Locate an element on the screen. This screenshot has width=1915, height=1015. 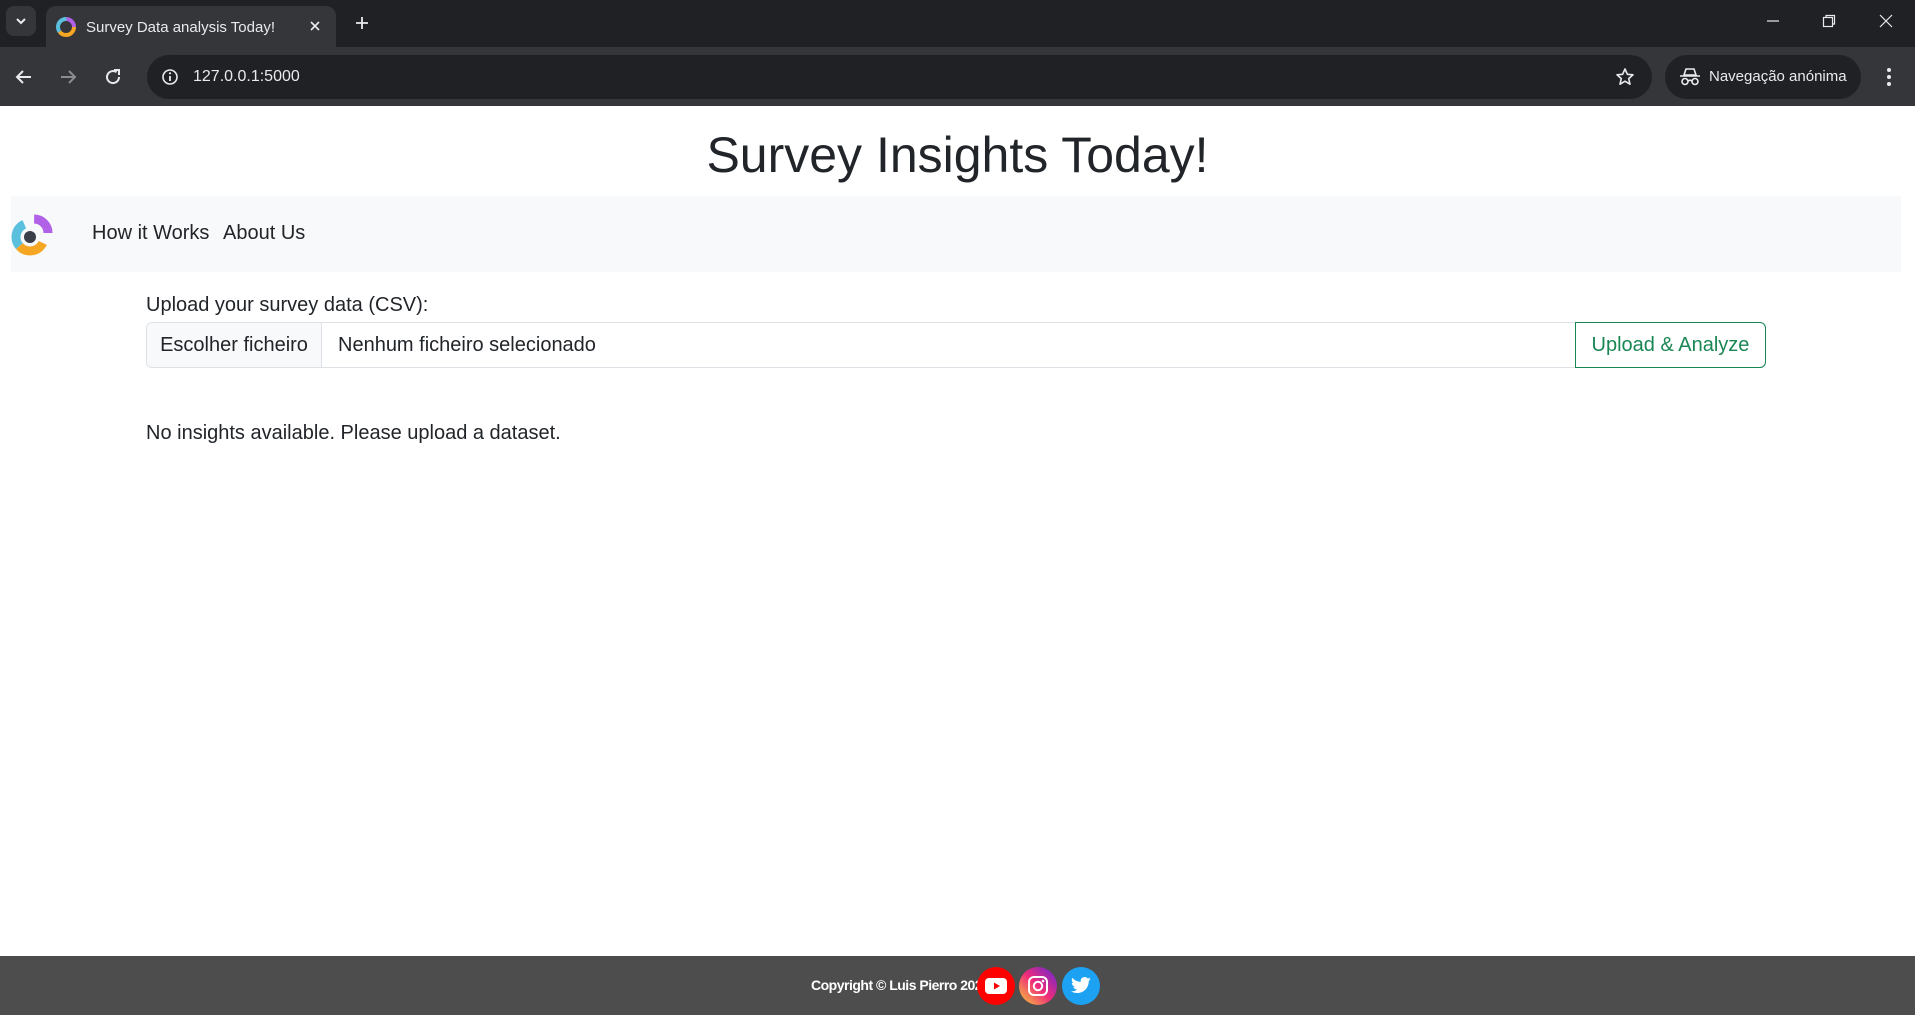
arrow-left-icon is located at coordinates (23, 77).